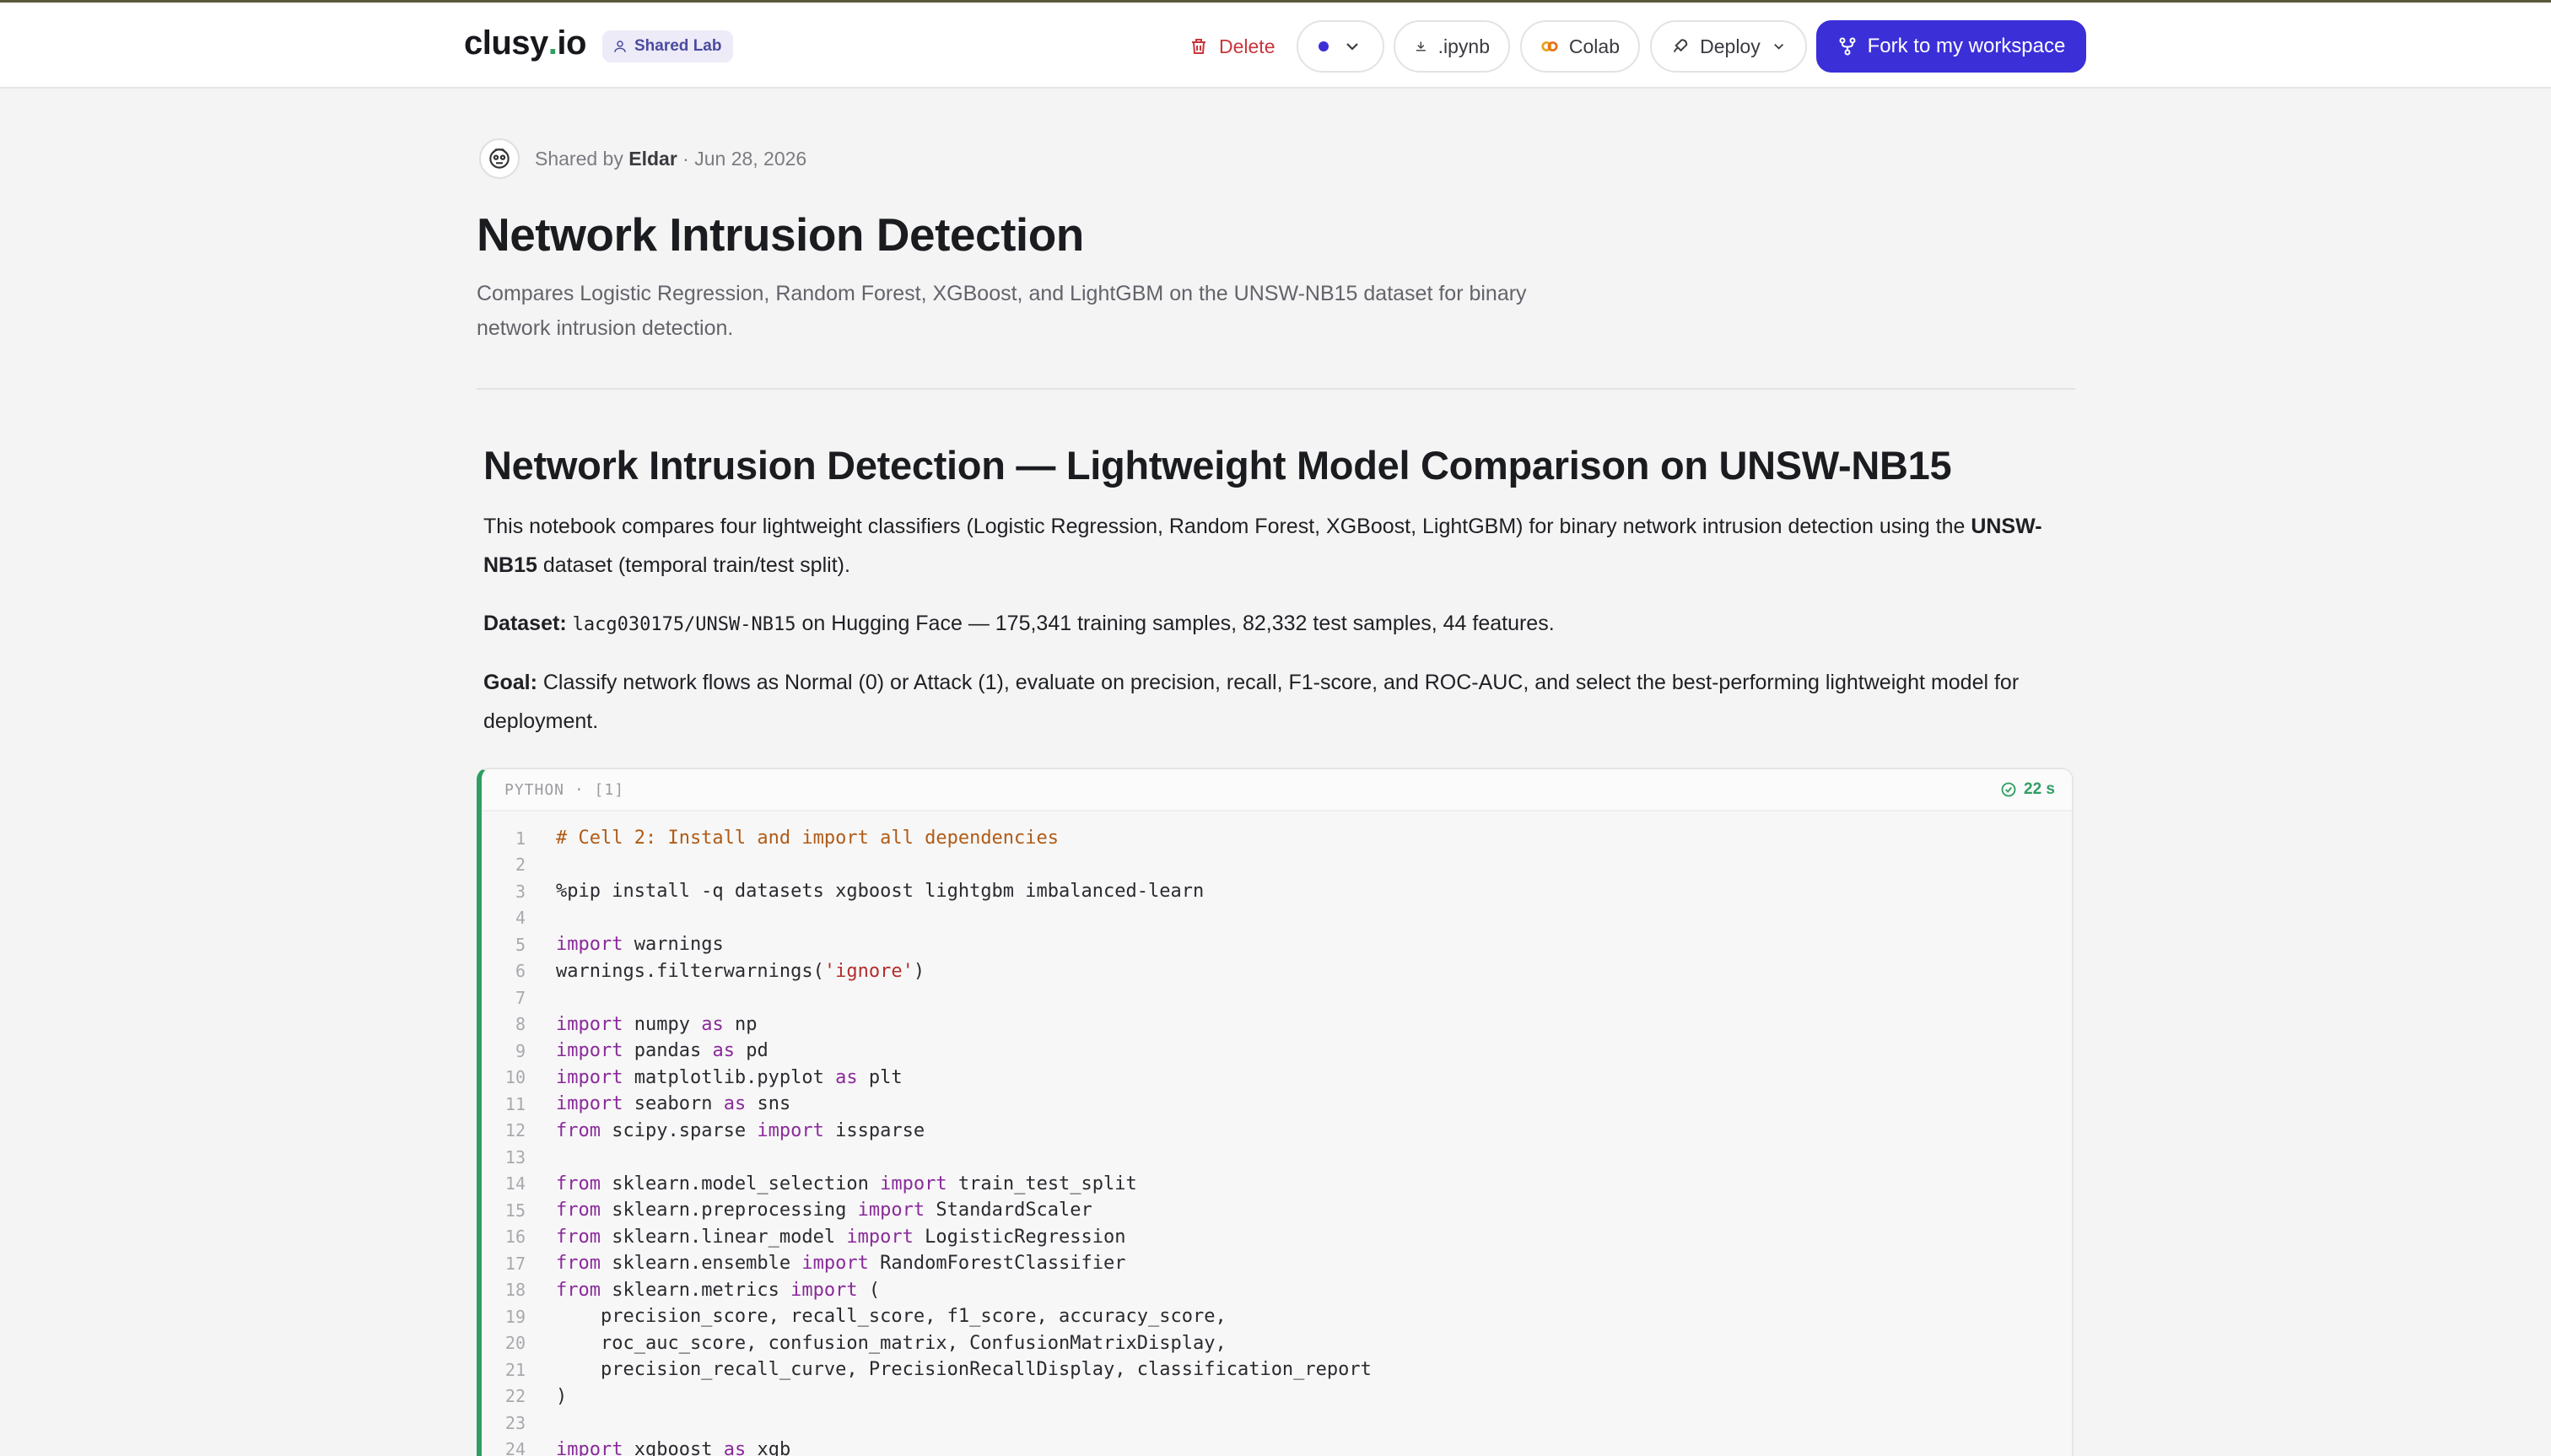 The width and height of the screenshot is (2551, 1456). Describe the element at coordinates (571, 43) in the screenshot. I see `logo-tld: io` at that location.